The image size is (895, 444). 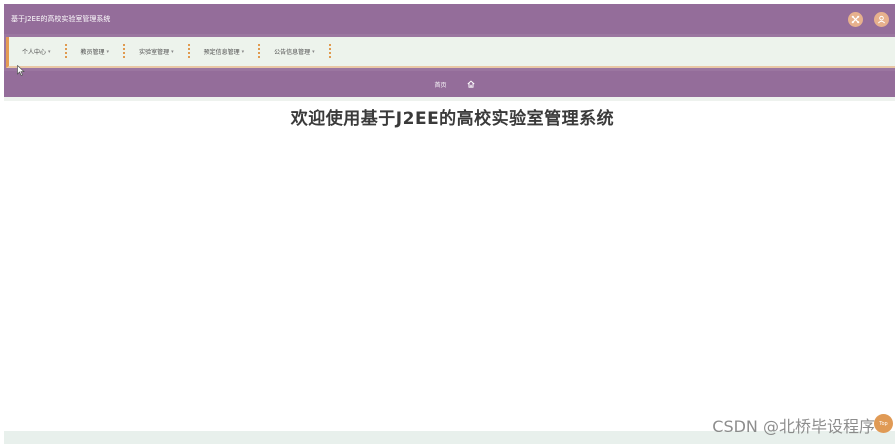 I want to click on header-actions, so click(x=868, y=19).